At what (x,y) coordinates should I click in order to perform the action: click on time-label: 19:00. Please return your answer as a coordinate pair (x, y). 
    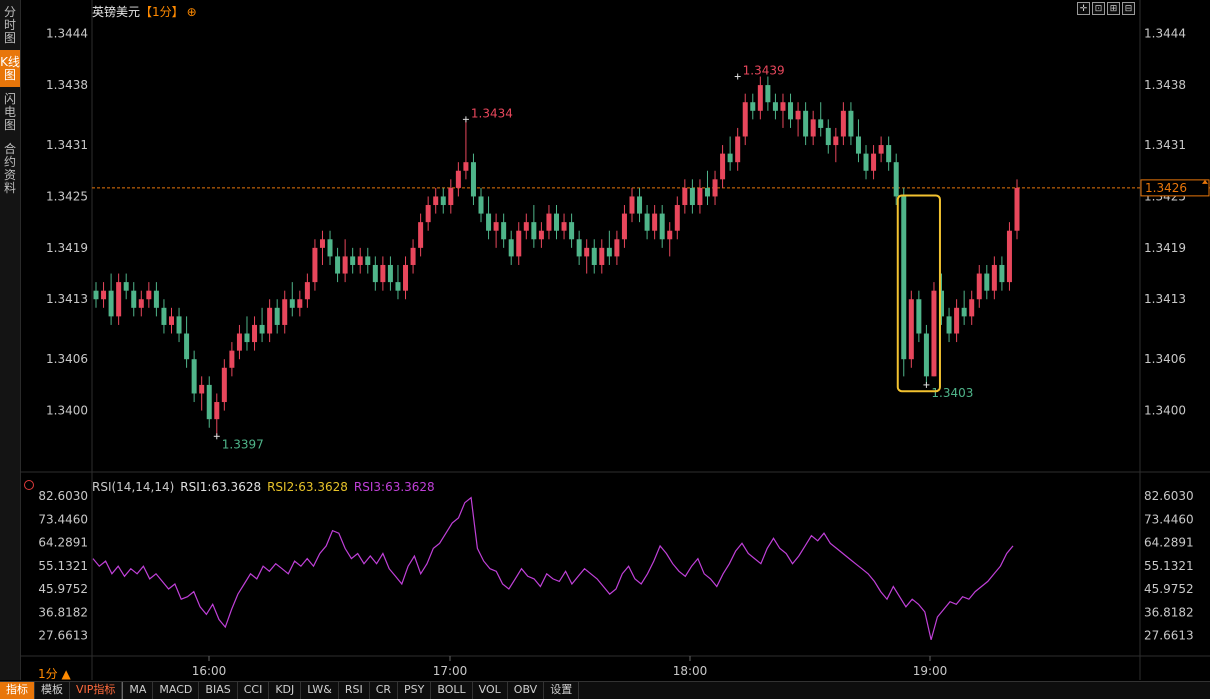
    Looking at the image, I should click on (930, 671).